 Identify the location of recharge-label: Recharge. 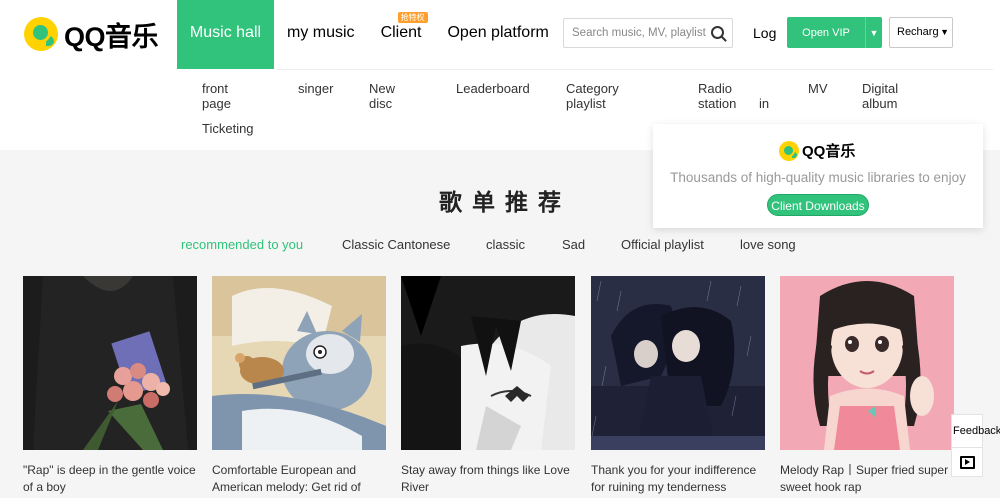
(921, 32).